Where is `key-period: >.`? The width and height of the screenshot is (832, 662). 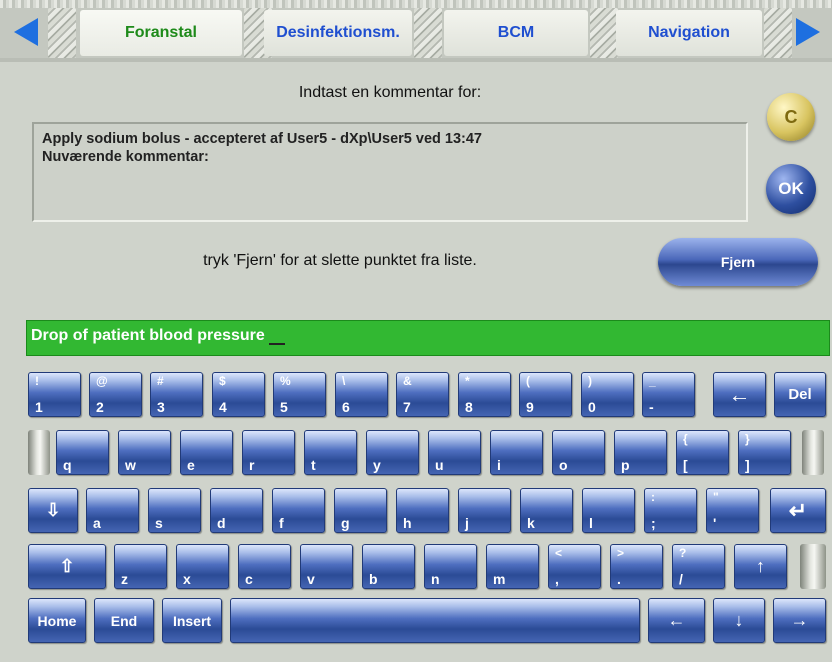
key-period: >. is located at coordinates (636, 566).